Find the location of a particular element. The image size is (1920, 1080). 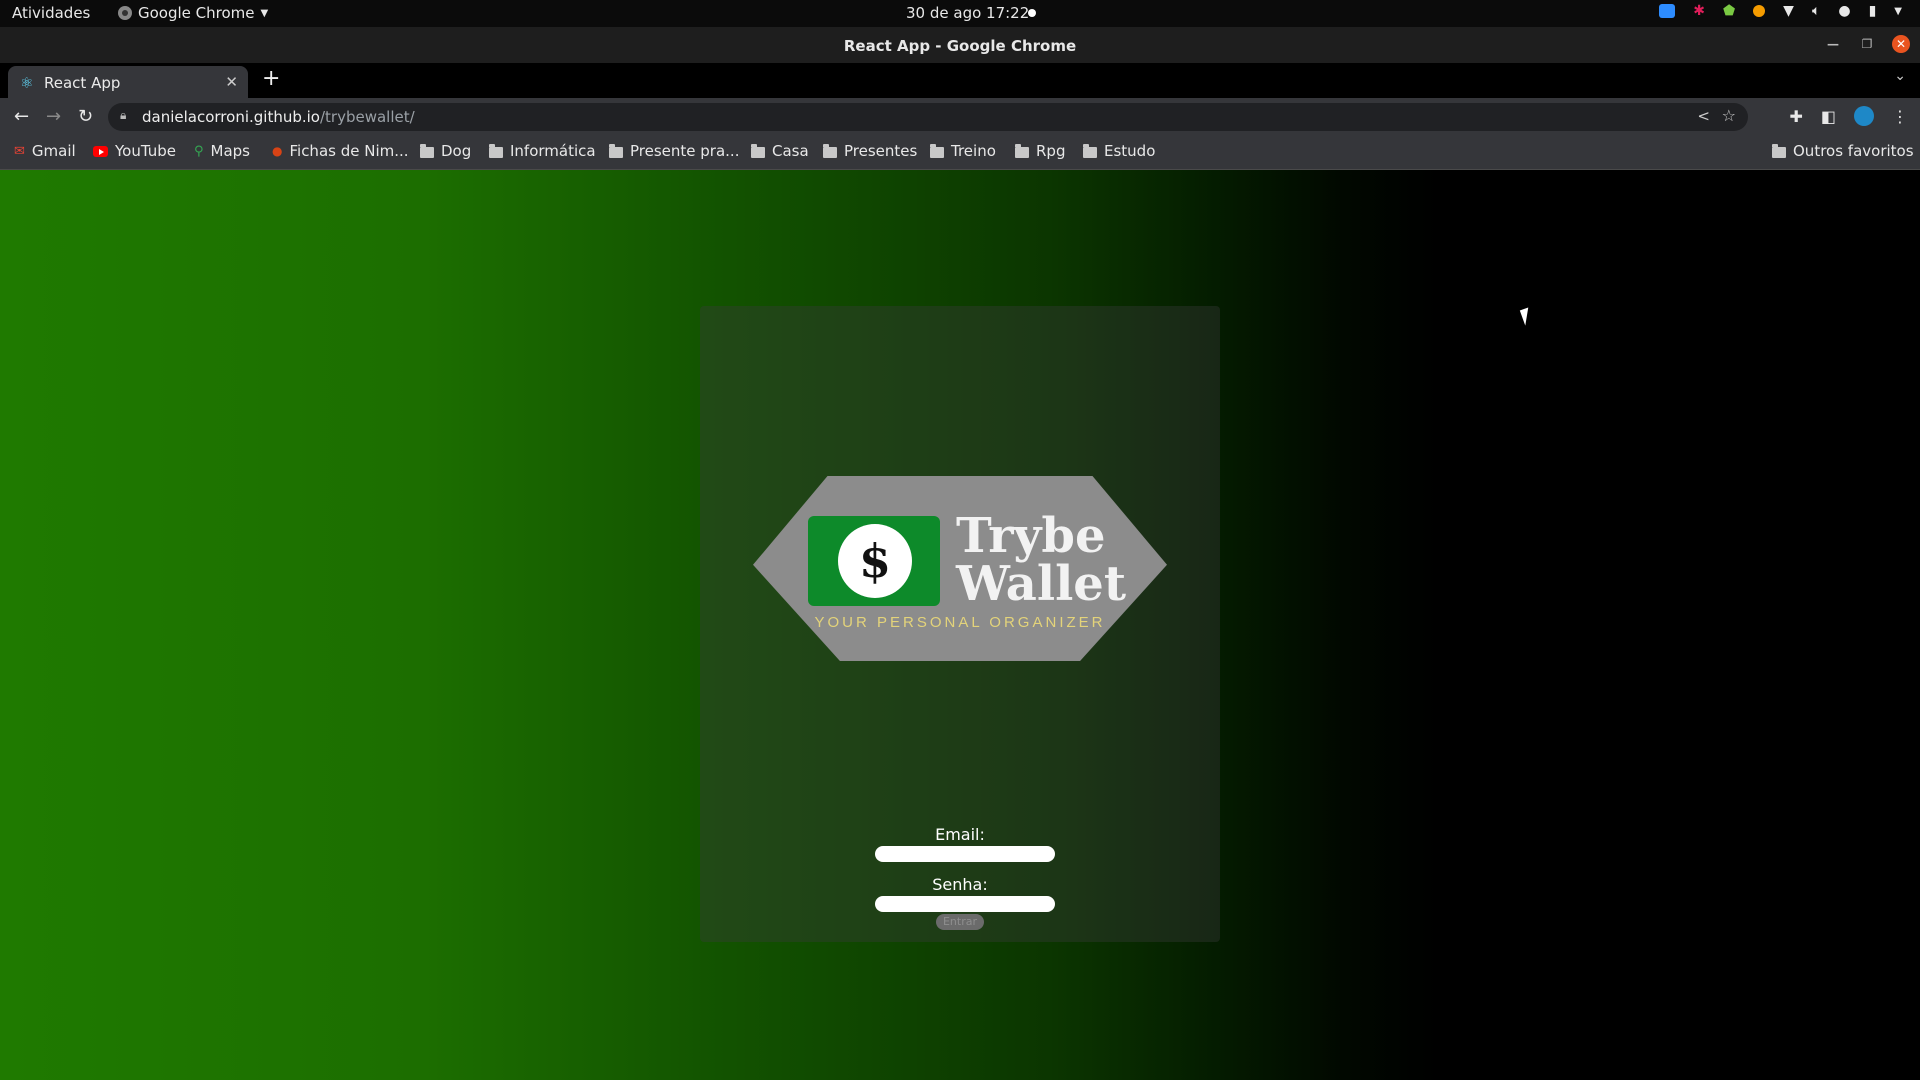

microphone-icon: ● is located at coordinates (1844, 11).